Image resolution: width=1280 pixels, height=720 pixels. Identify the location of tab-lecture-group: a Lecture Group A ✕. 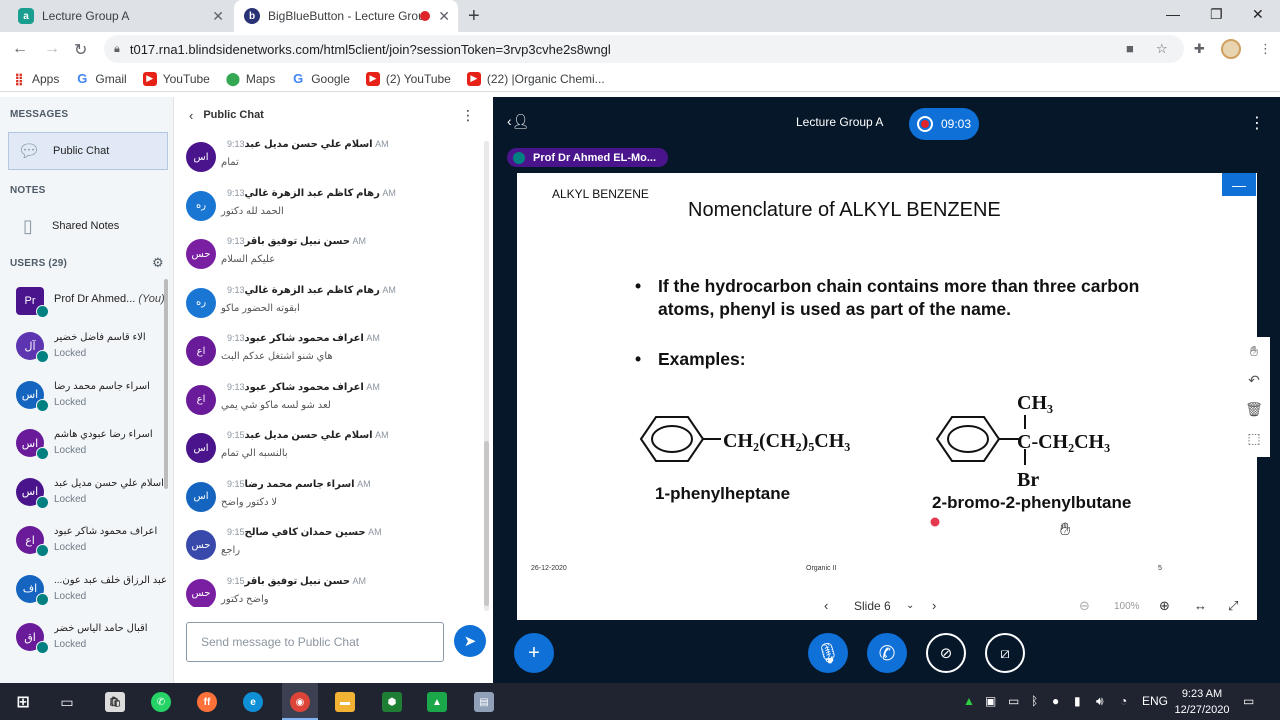
(120, 16).